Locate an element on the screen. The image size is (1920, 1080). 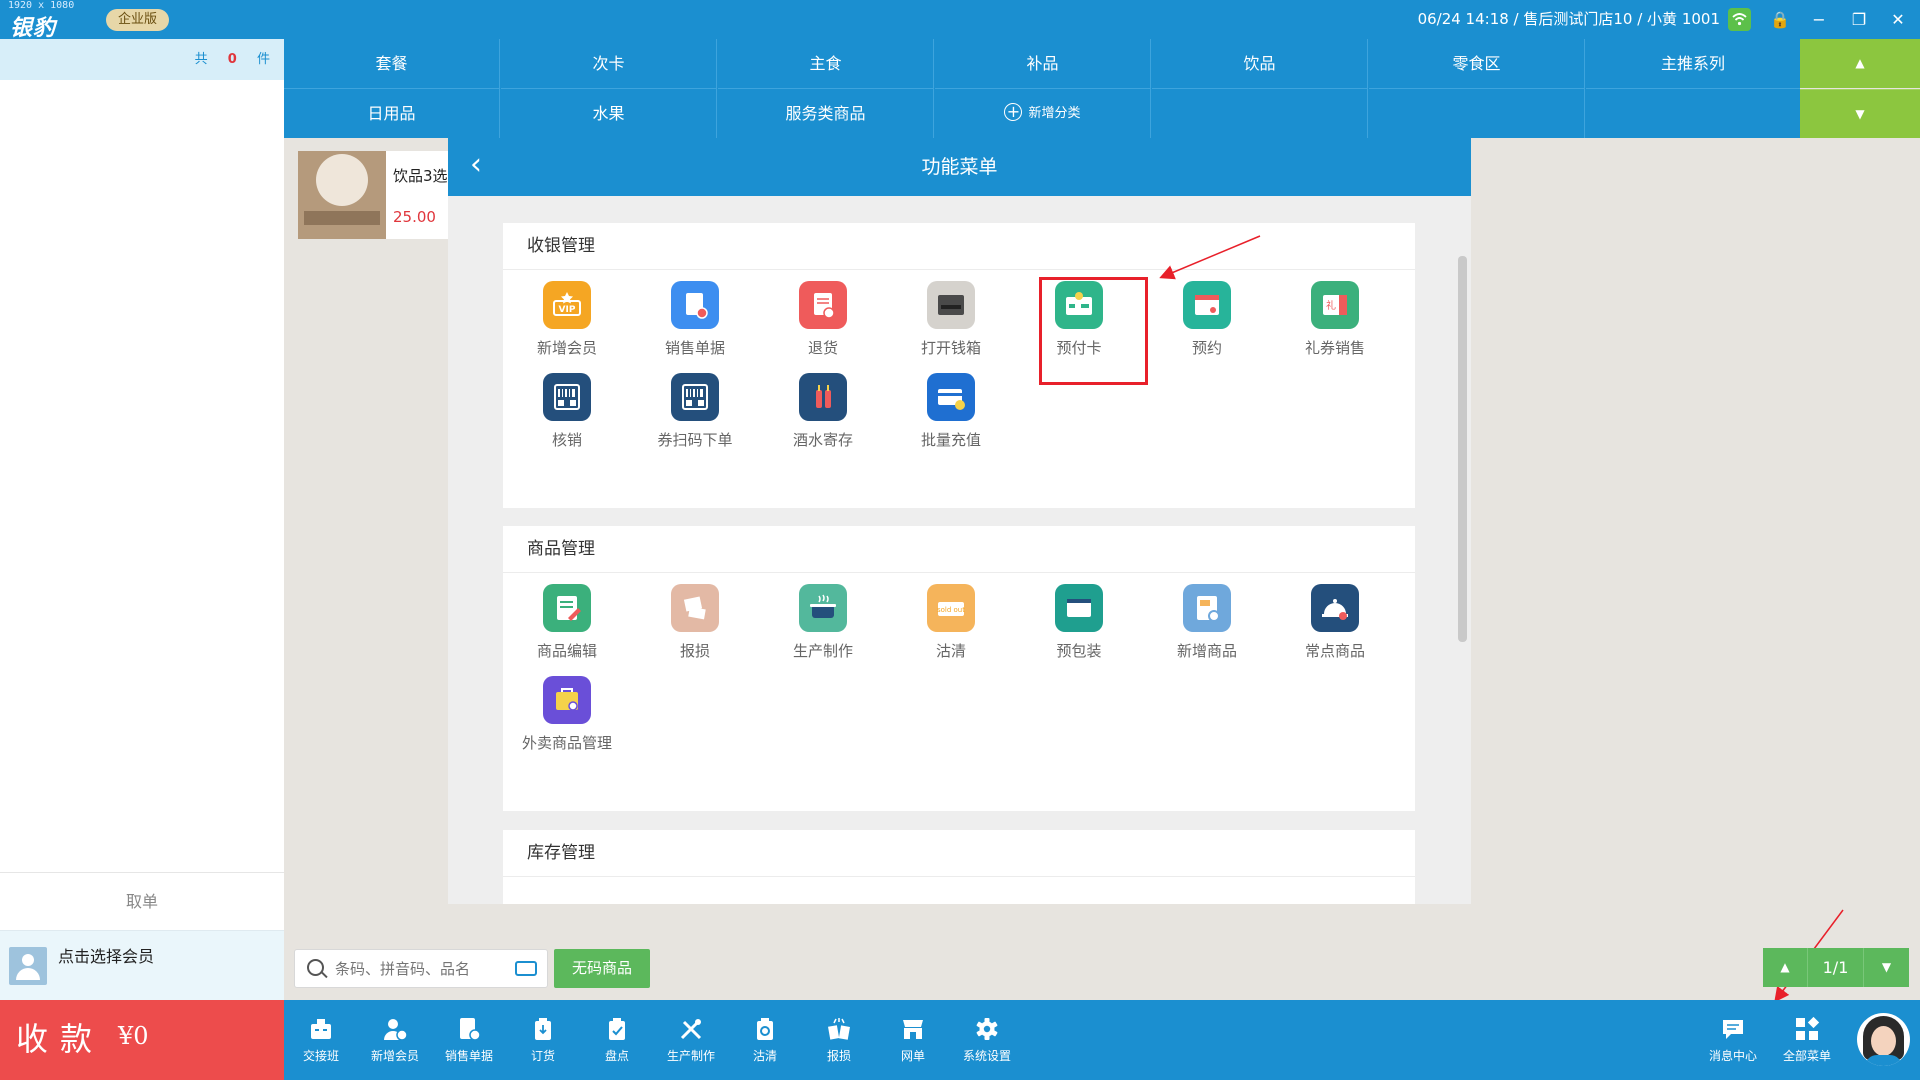
gear-icon is located at coordinates (987, 1029).